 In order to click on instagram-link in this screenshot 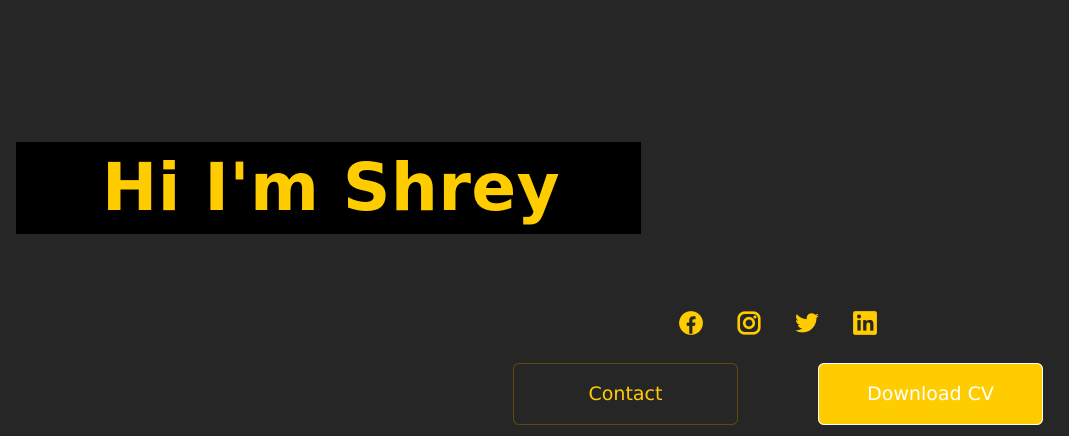, I will do `click(749, 323)`.